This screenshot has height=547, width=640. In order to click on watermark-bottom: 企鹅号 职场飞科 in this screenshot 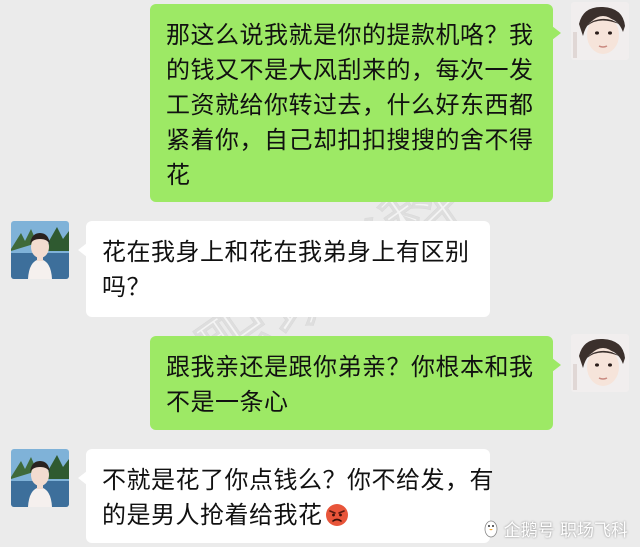, I will do `click(555, 528)`.